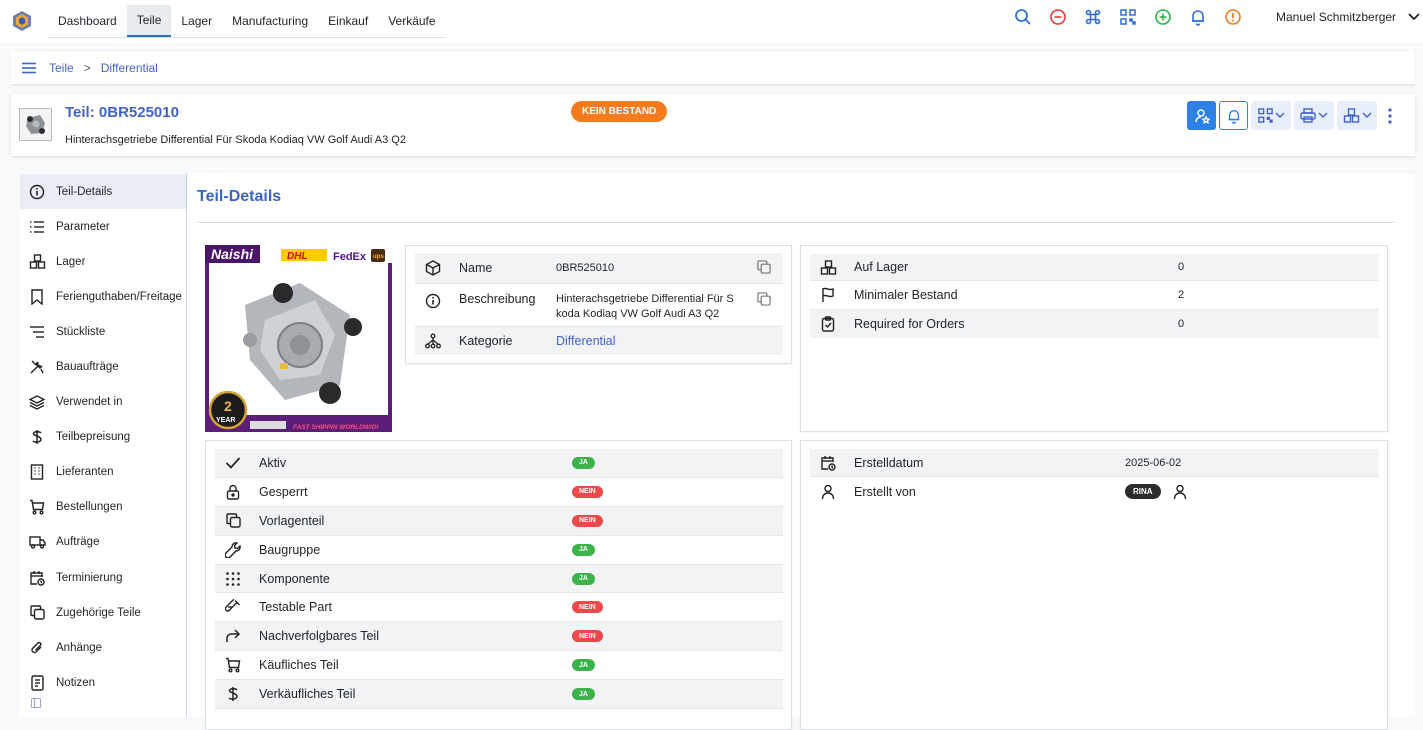 Image resolution: width=1423 pixels, height=730 pixels. Describe the element at coordinates (1201, 115) in the screenshot. I see `subscribe-user-button` at that location.